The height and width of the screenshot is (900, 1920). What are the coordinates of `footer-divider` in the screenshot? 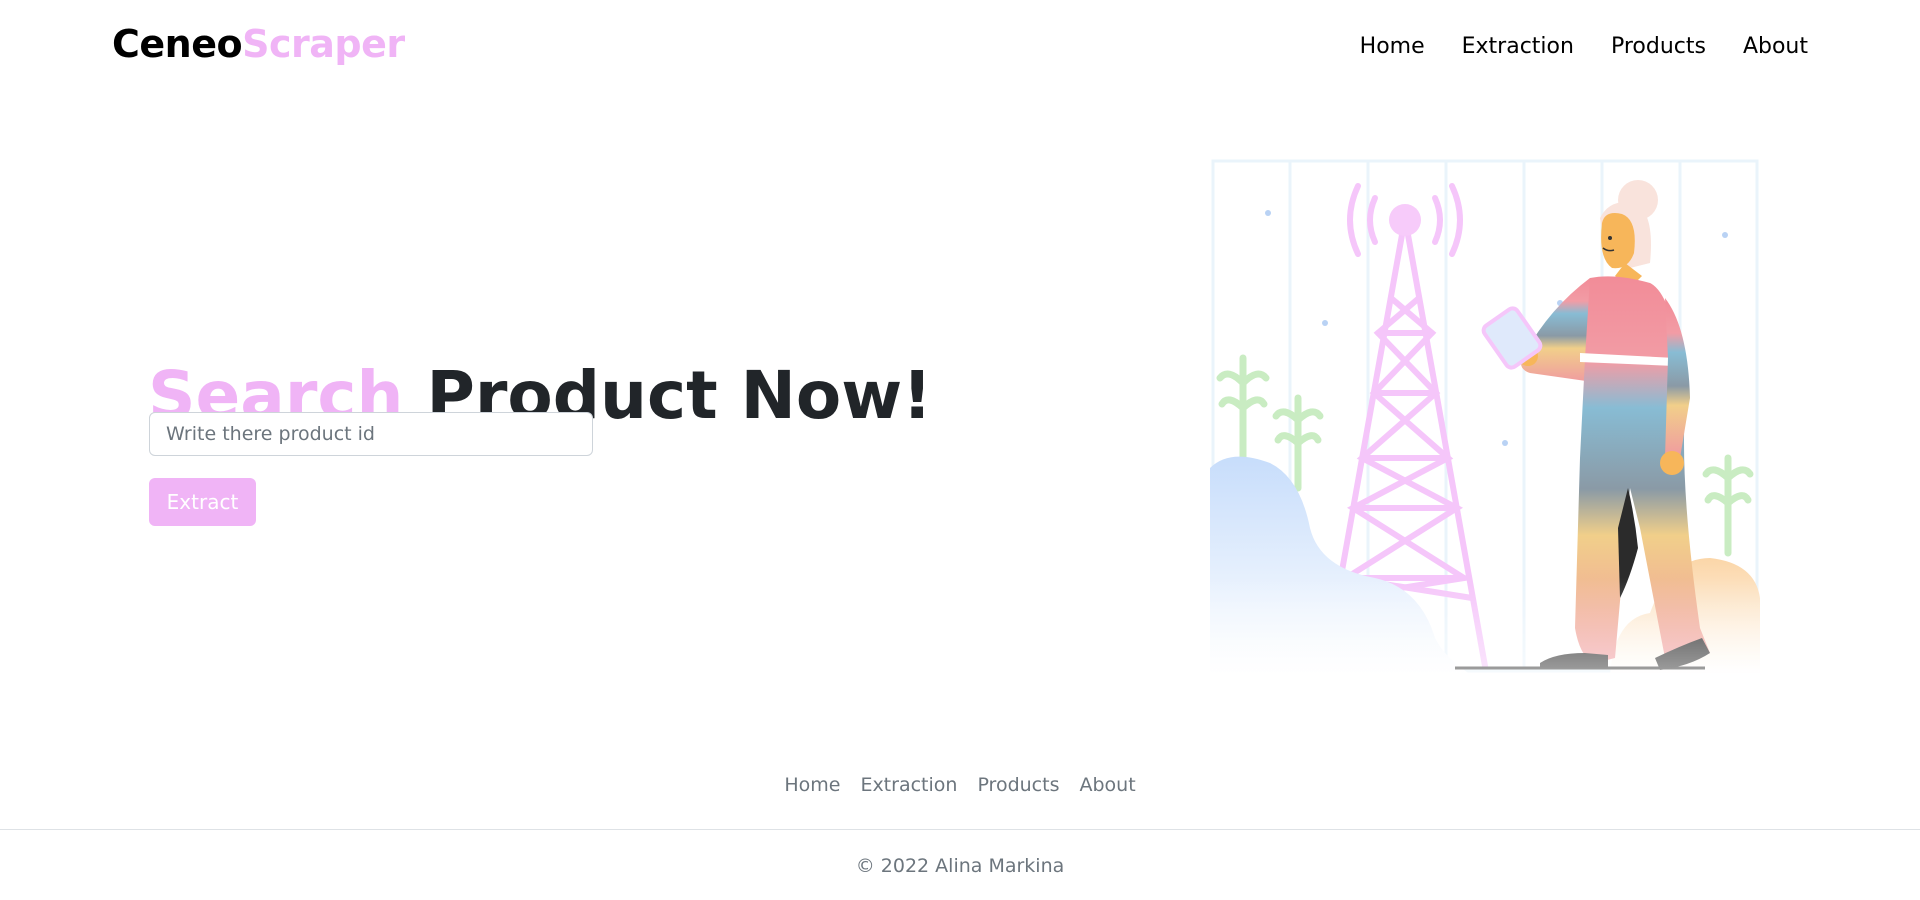 It's located at (960, 829).